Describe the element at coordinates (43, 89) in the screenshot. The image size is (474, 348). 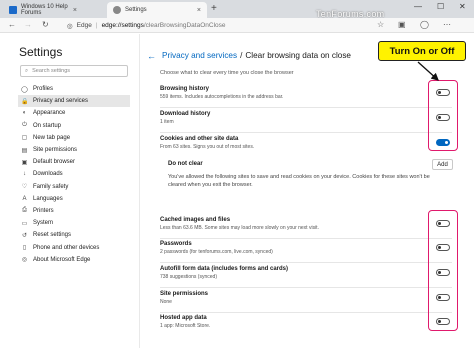
I see `sidebar-item-label: Profiles` at that location.